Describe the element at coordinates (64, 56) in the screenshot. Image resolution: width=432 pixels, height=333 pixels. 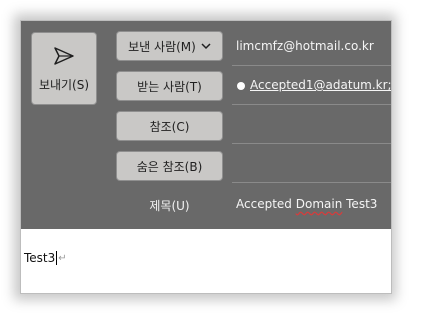
I see `send-icon` at that location.